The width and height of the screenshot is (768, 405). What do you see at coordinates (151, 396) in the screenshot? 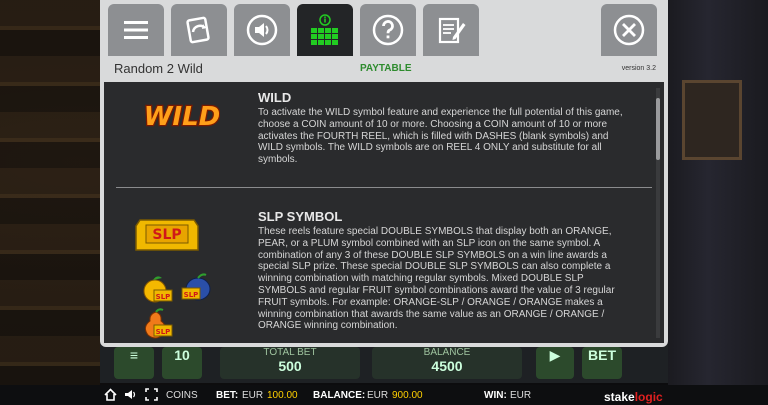
I see `fullscreen-icon` at bounding box center [151, 396].